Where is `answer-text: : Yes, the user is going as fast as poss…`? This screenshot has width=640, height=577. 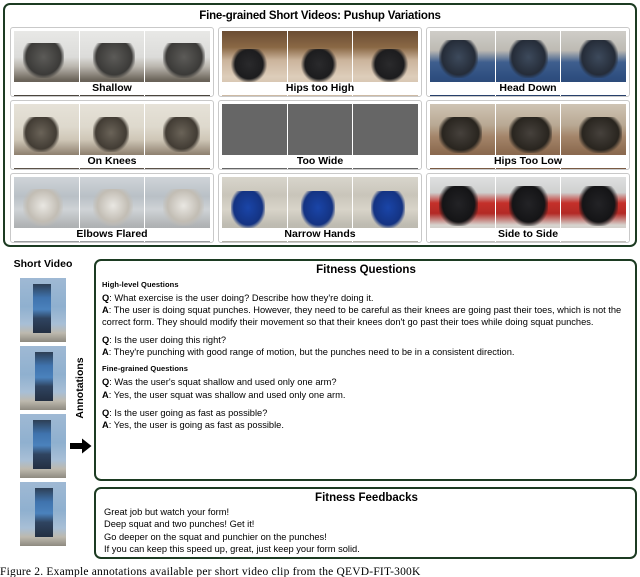
answer-text: : Yes, the user is going as fast as poss… is located at coordinates (196, 424).